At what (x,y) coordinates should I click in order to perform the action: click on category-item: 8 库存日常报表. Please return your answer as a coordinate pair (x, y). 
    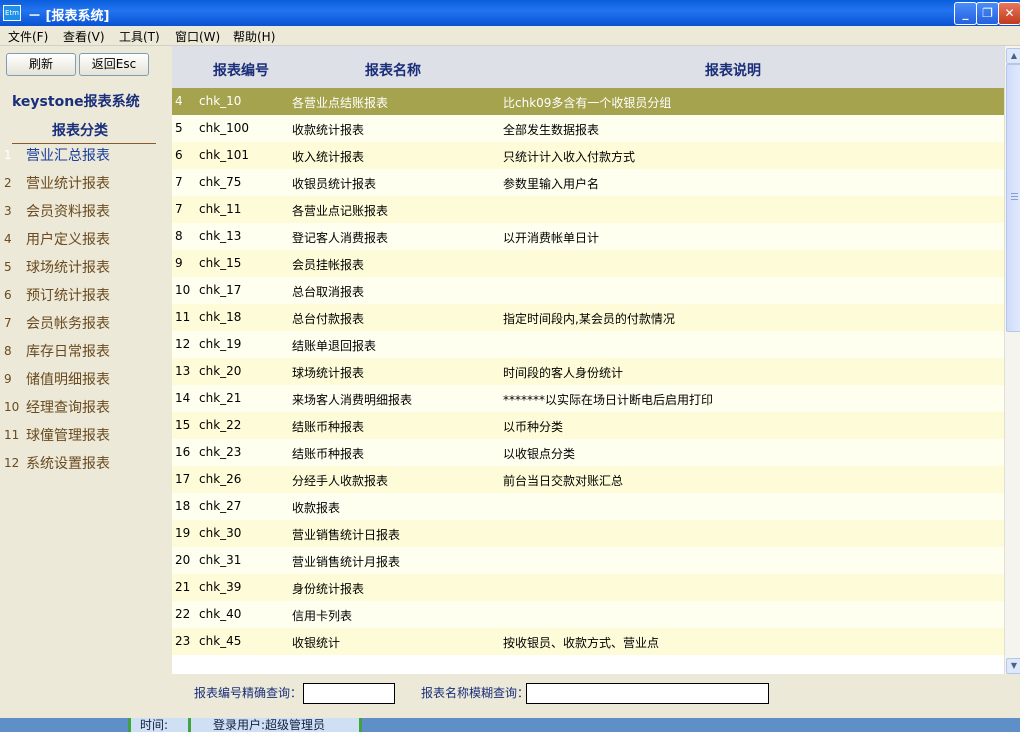
    Looking at the image, I should click on (84, 352).